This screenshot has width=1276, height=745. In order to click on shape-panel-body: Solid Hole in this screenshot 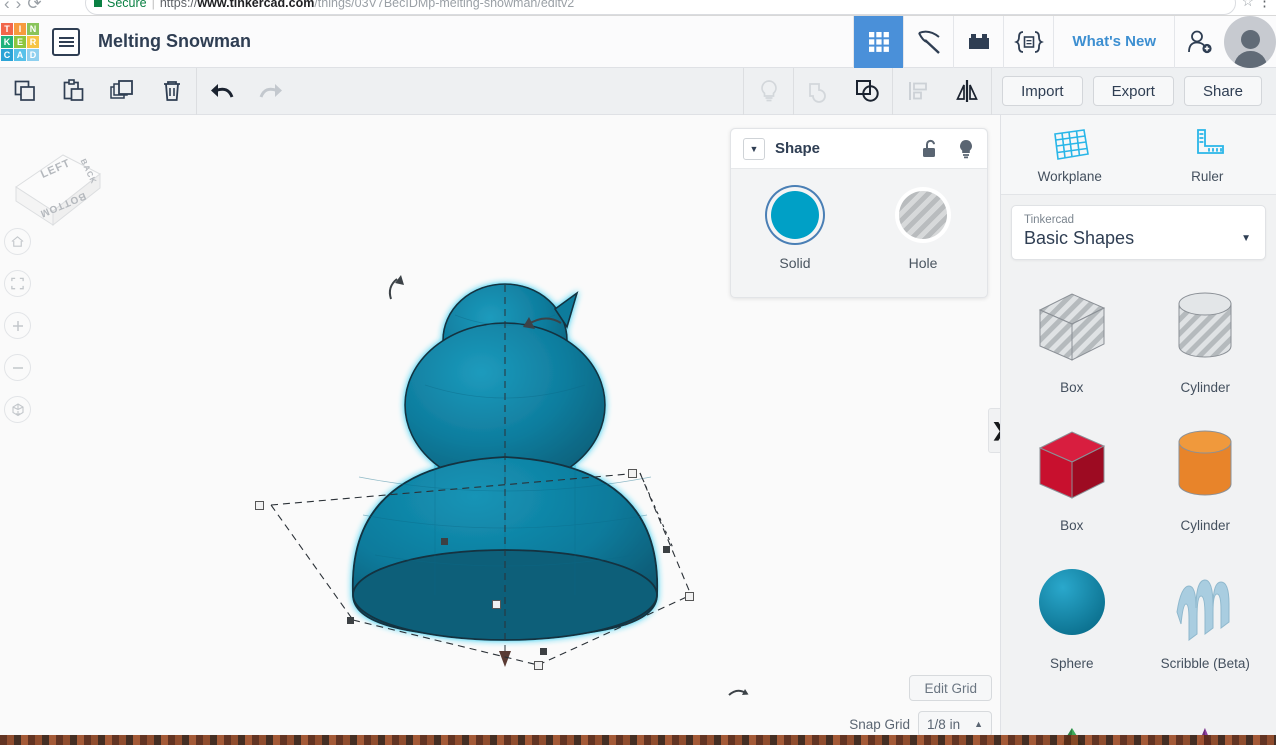, I will do `click(859, 233)`.